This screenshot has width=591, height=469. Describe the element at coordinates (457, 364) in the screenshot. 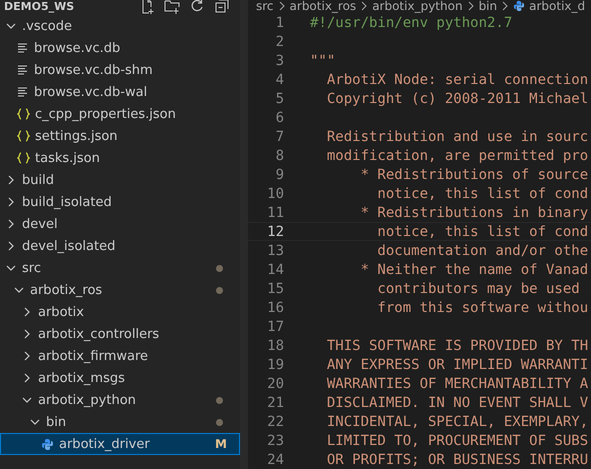

I see `code-line: ANY EXPRESS OR IMPLIED WARRANTI` at that location.